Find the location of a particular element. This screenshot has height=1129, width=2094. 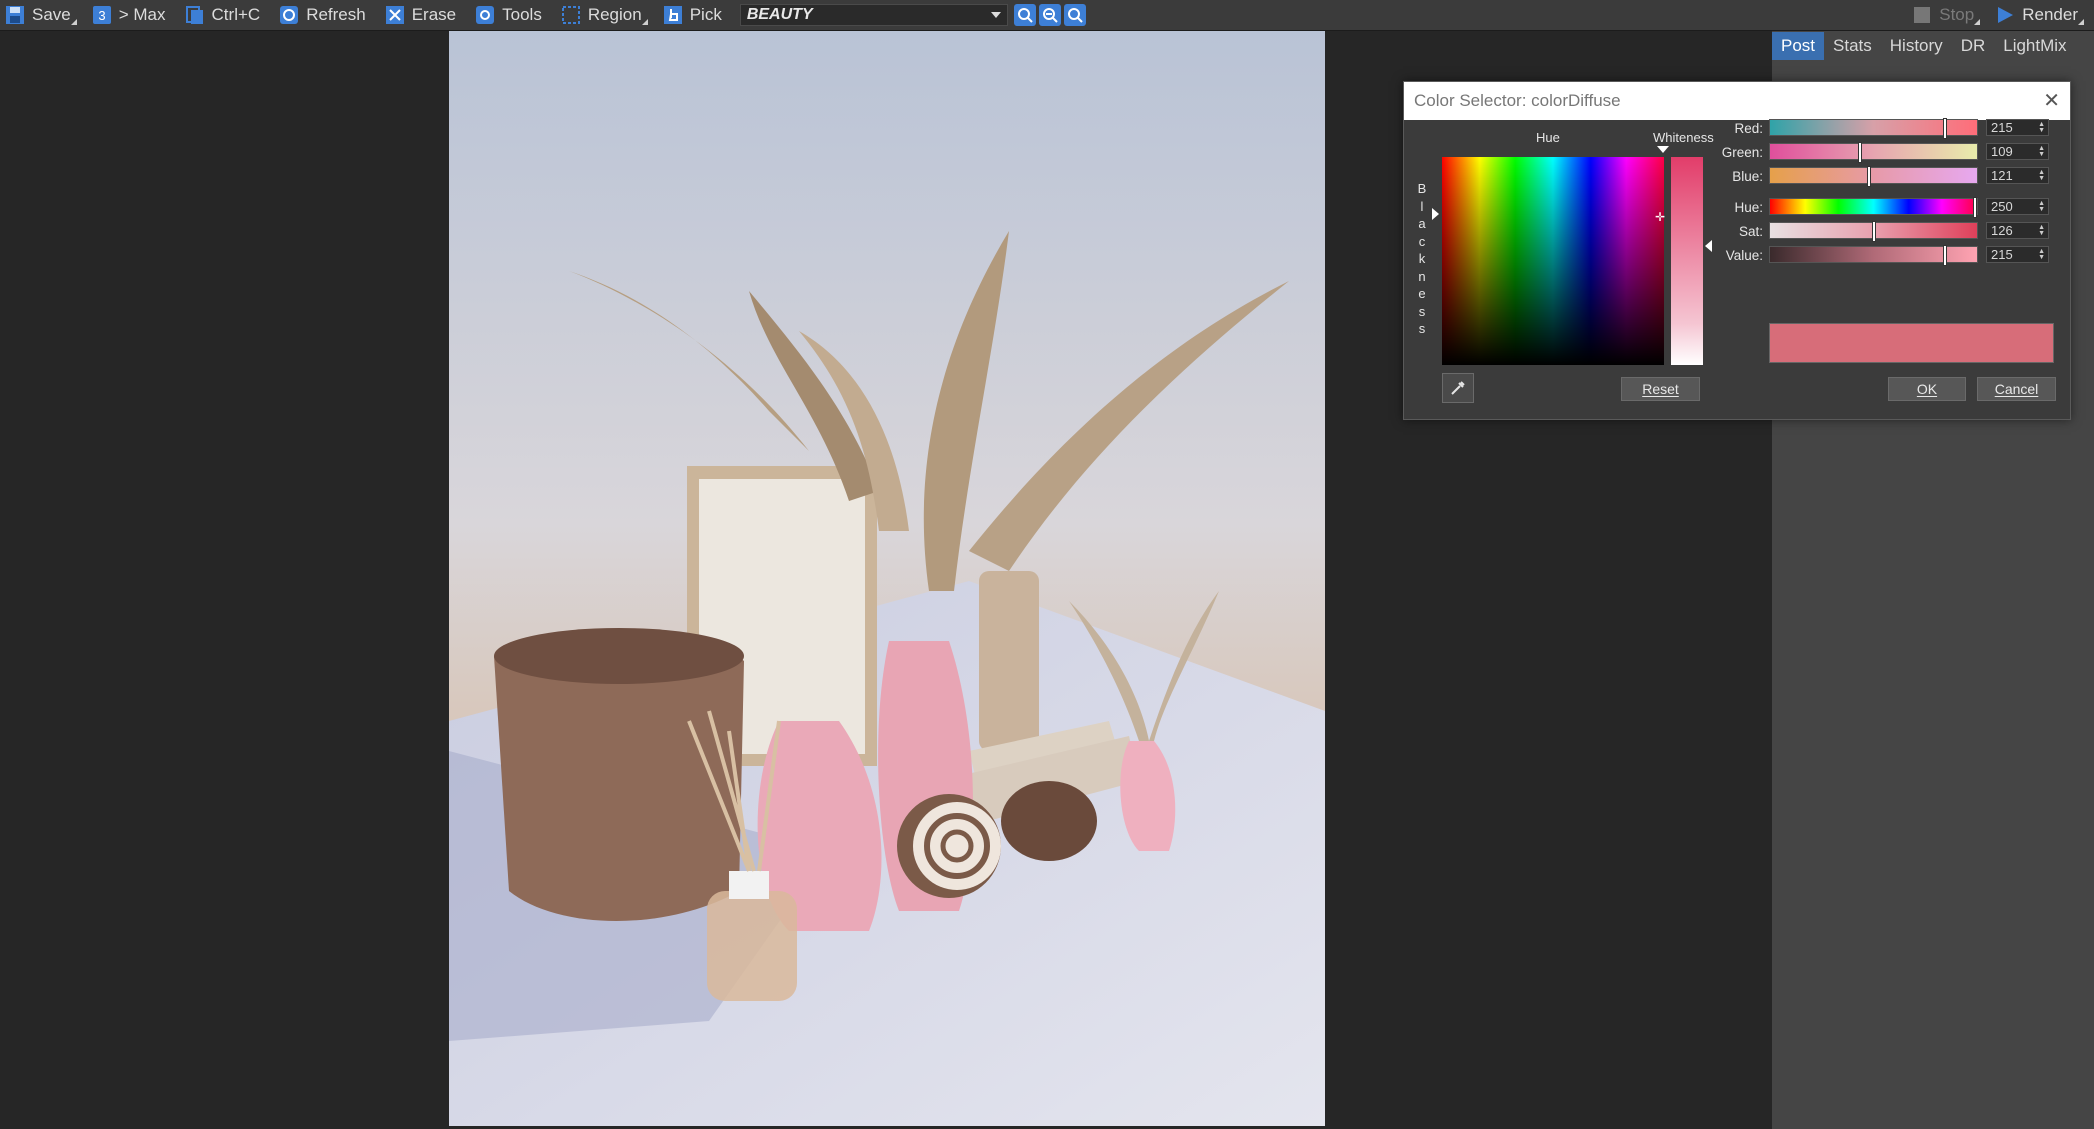

eyedropper-button is located at coordinates (1458, 388).